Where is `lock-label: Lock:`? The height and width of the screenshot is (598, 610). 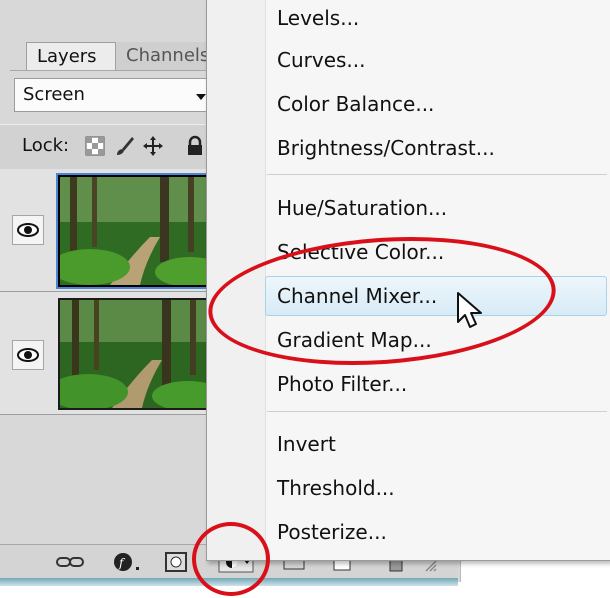 lock-label: Lock: is located at coordinates (46, 145).